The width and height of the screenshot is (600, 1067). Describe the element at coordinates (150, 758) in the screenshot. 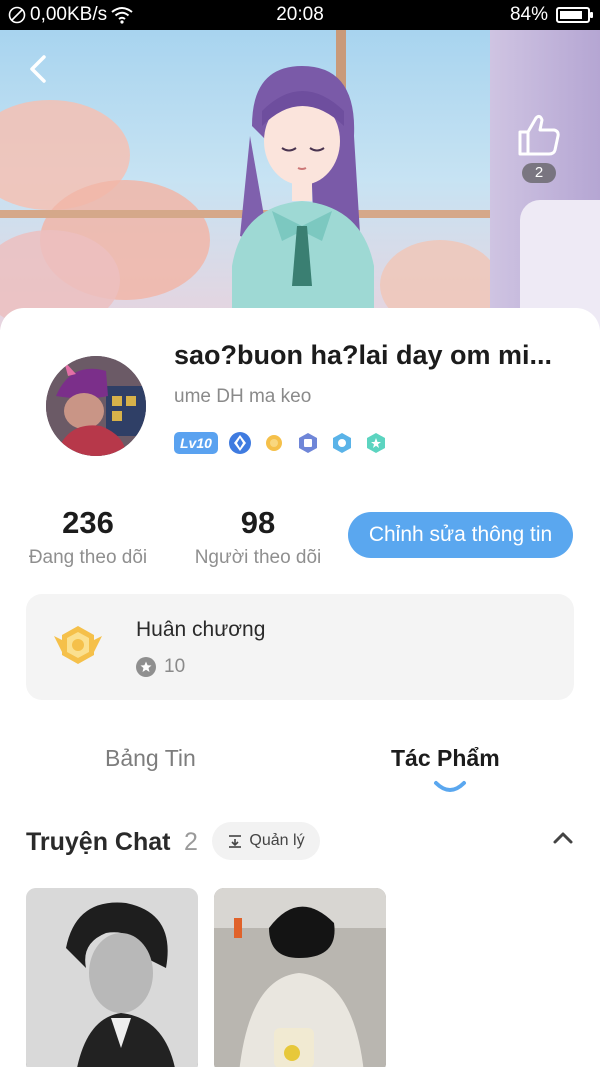

I see `tab-news-feed: Bảng Tin` at that location.